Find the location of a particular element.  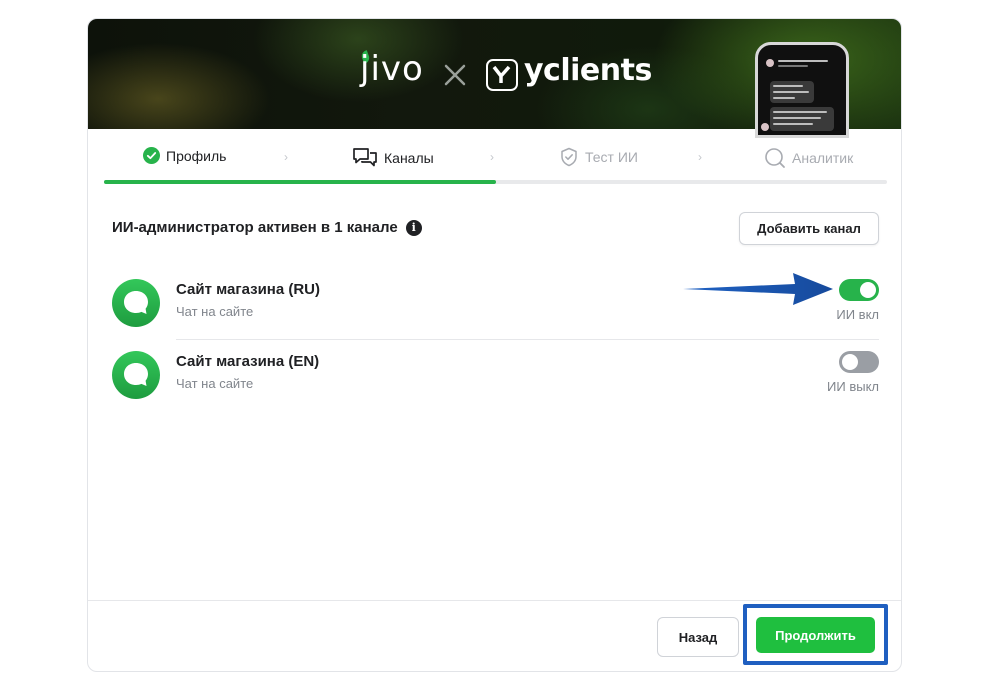

stepper: Профиль › Каналы › Тест ИИ › Аналитик is located at coordinates (495, 156).